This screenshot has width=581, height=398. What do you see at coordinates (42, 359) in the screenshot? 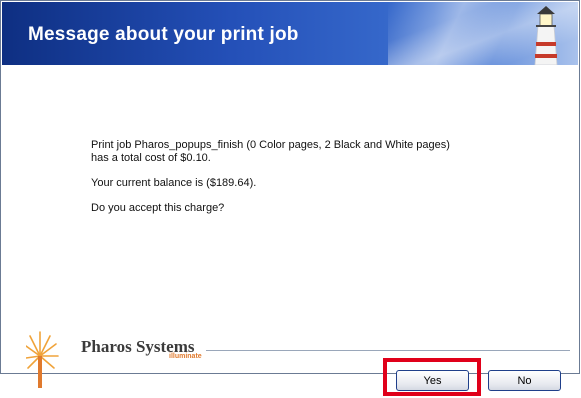
I see `pharos-sunburst-icon` at bounding box center [42, 359].